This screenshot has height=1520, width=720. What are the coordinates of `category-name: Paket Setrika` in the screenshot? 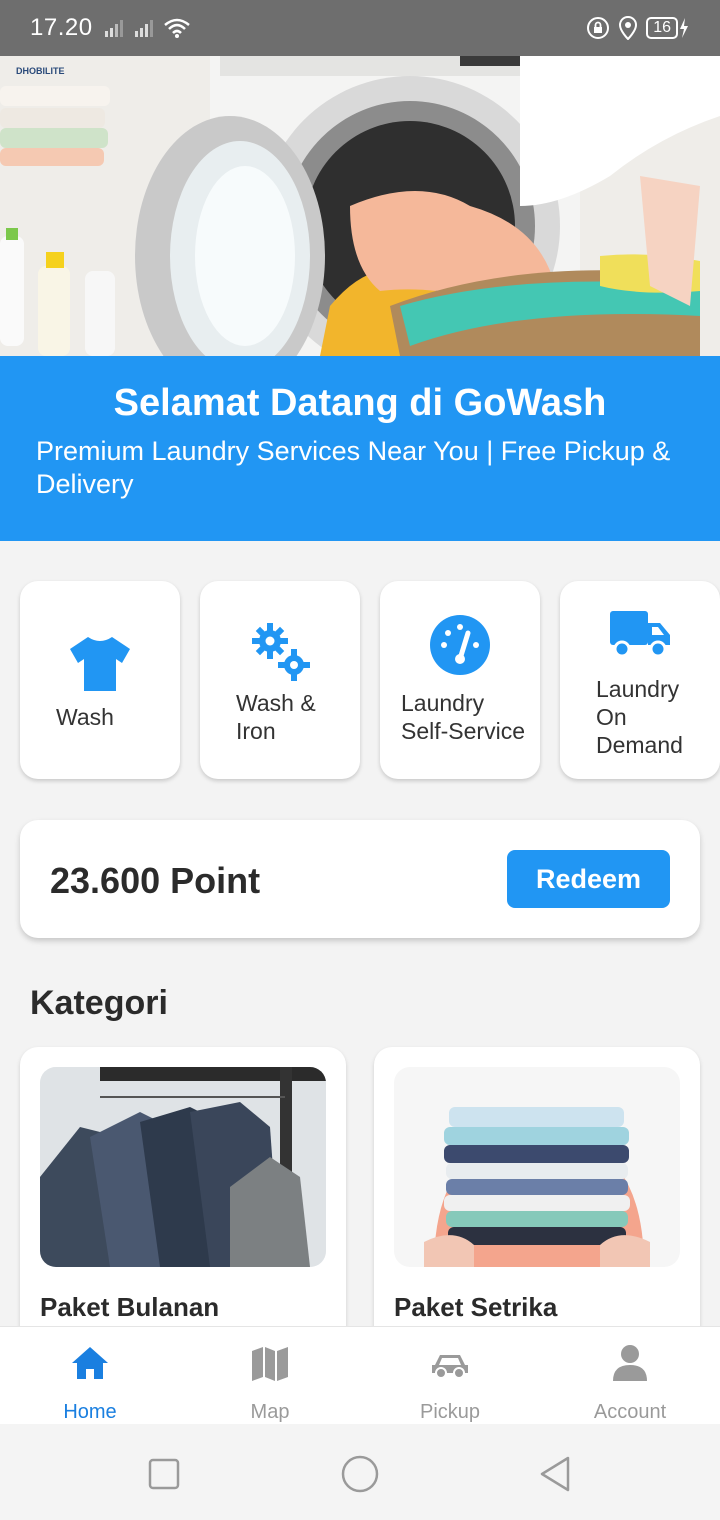 It's located at (476, 1307).